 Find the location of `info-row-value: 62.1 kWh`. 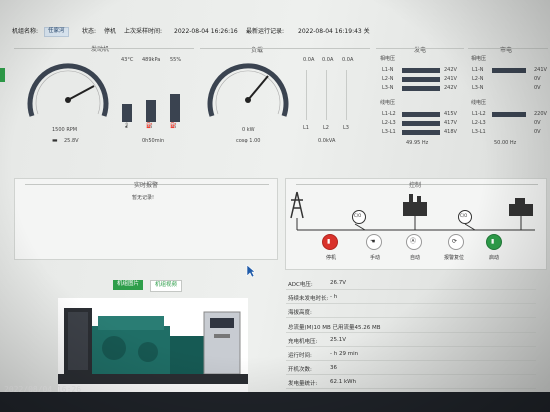

info-row-value: 62.1 kWh is located at coordinates (343, 382).